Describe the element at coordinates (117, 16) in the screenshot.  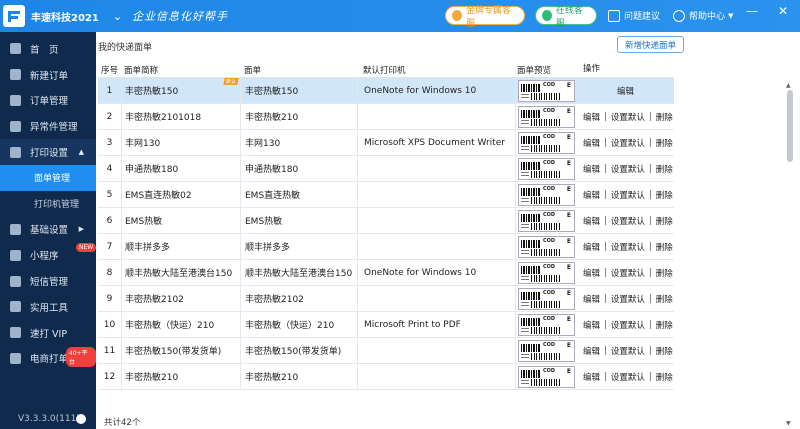
I see `chevron-down-icon: ⌄` at that location.